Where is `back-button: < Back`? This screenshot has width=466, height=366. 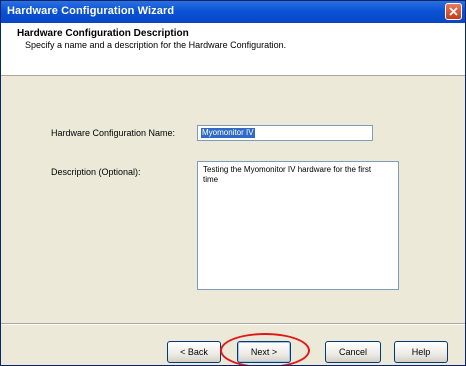
back-button: < Back is located at coordinates (194, 352).